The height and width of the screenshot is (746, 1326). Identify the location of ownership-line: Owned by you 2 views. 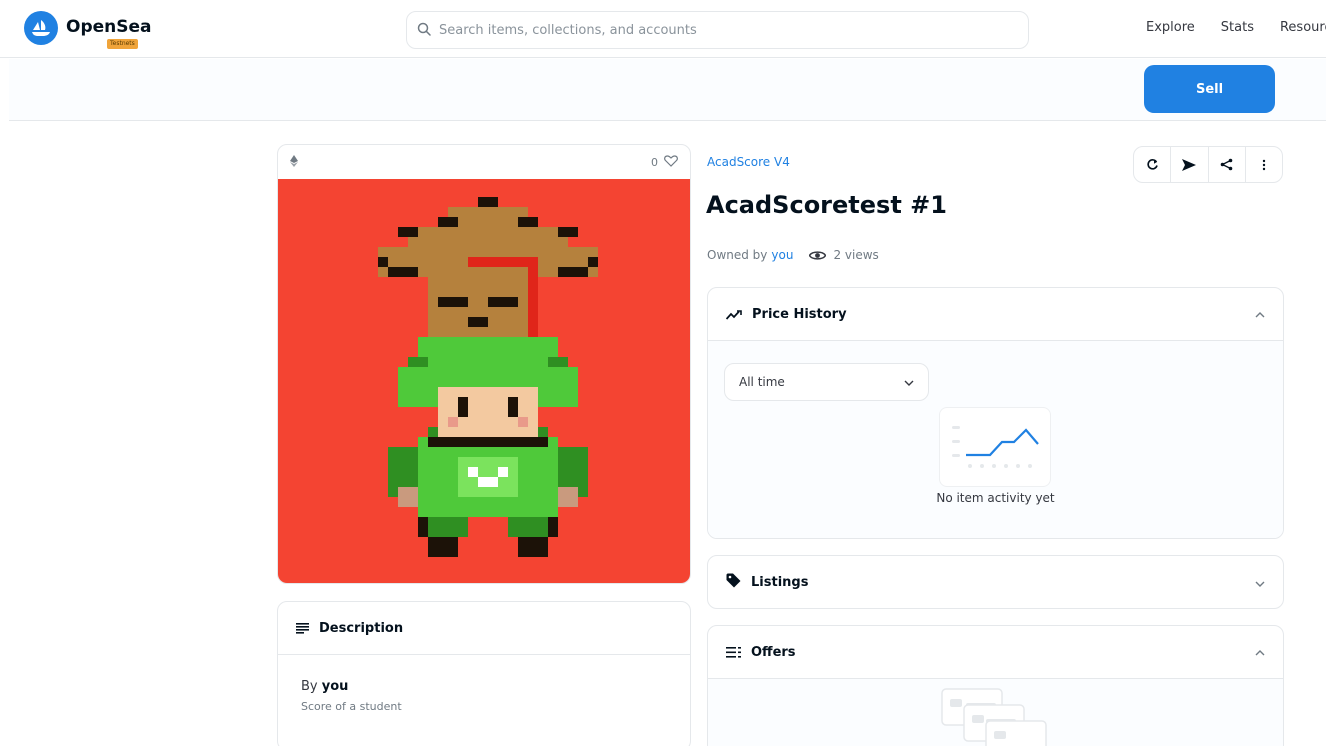
(793, 255).